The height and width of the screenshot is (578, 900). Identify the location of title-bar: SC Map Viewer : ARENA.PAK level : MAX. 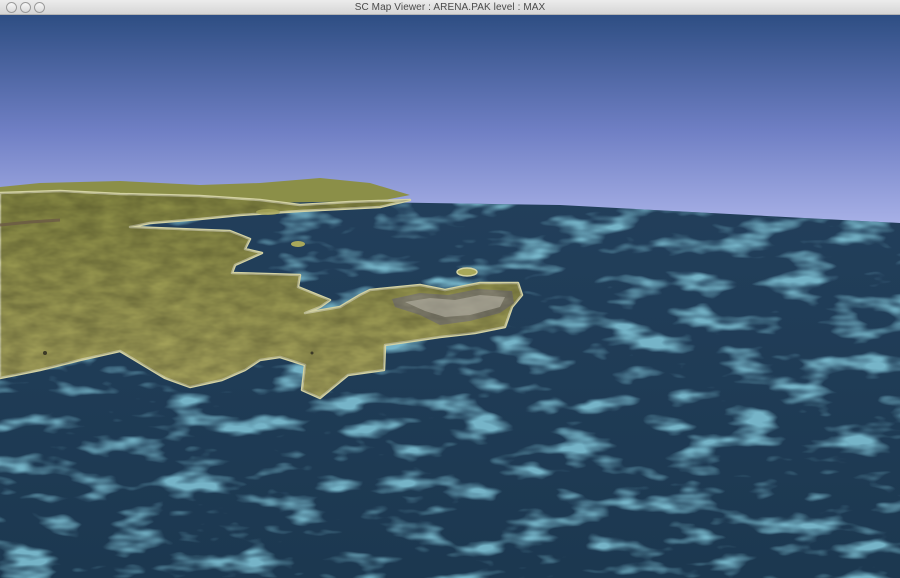
(450, 7).